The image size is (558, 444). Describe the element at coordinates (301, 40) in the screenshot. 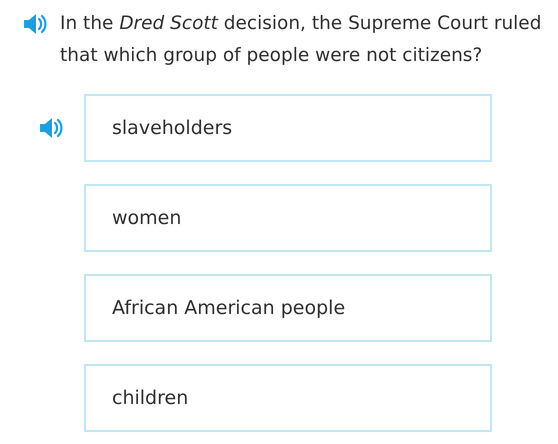

I see `question-text: In the Dred Scott decision, the Supreme Court ruled that which group of people were not citizens?` at that location.